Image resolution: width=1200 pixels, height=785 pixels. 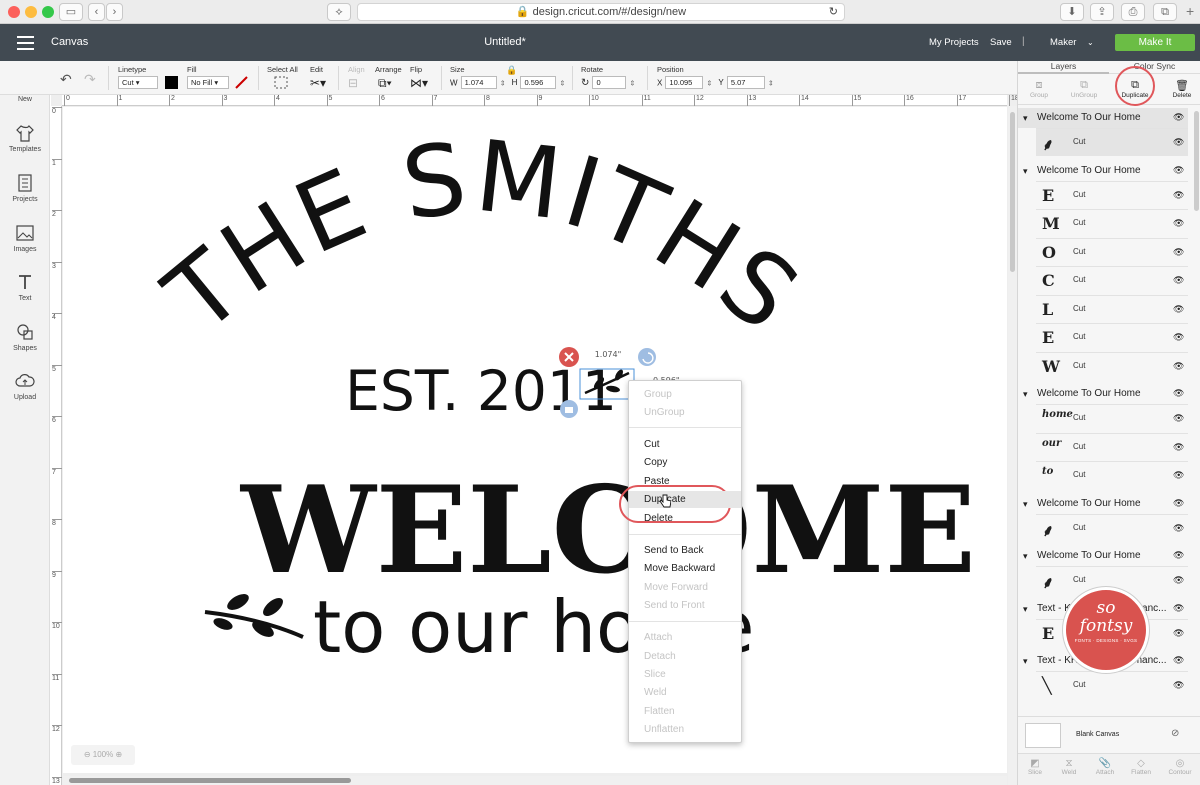 I want to click on menu-item-paste: Paste, so click(x=657, y=481).